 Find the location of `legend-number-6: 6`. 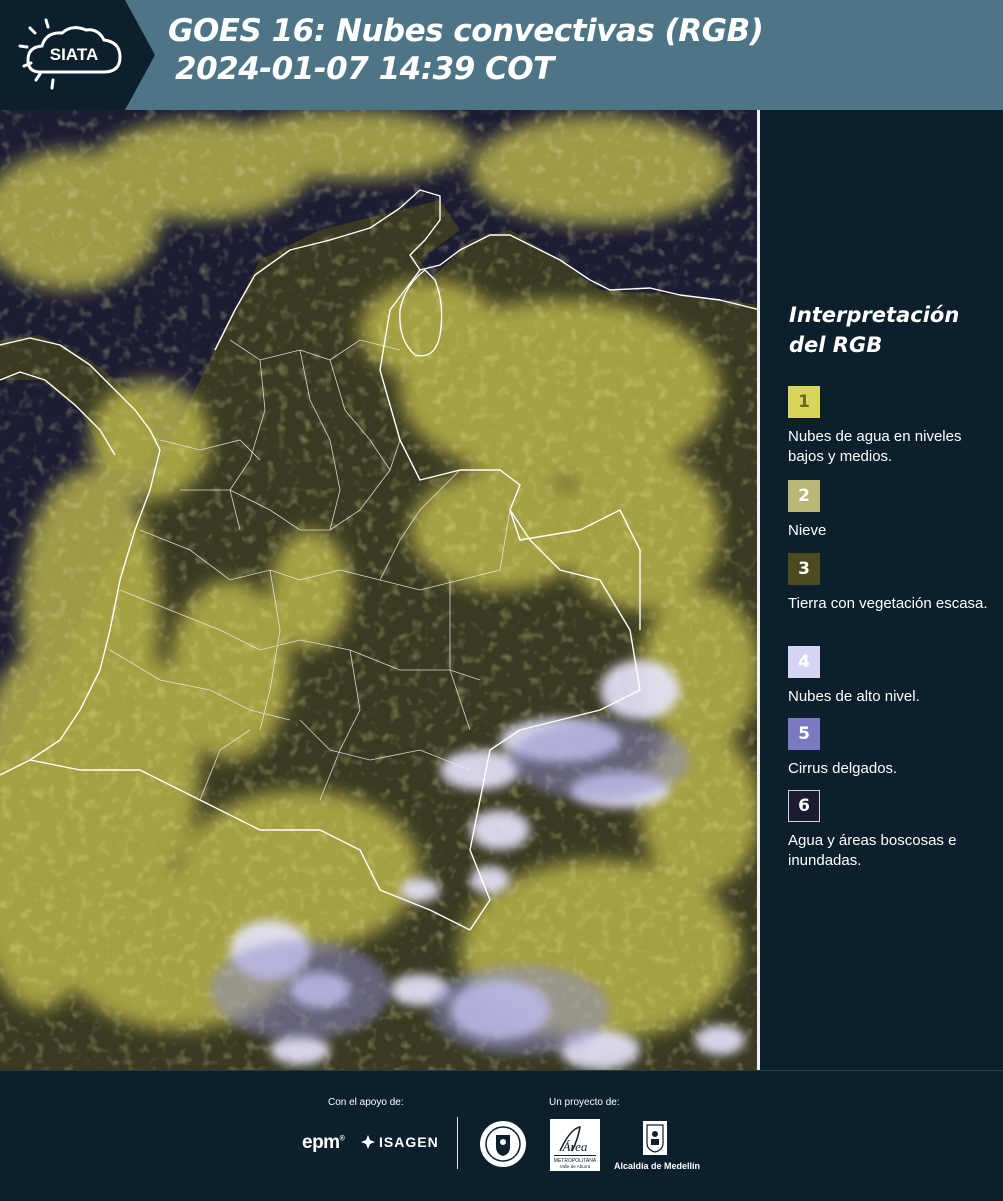

legend-number-6: 6 is located at coordinates (804, 806).